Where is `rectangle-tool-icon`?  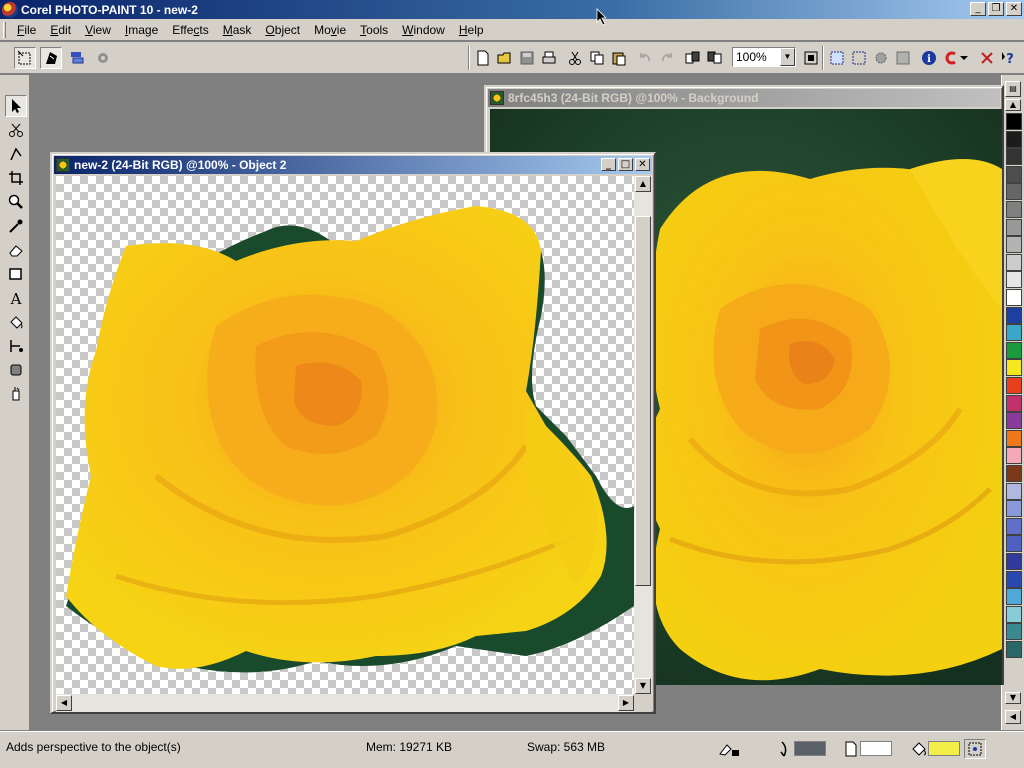 rectangle-tool-icon is located at coordinates (16, 274).